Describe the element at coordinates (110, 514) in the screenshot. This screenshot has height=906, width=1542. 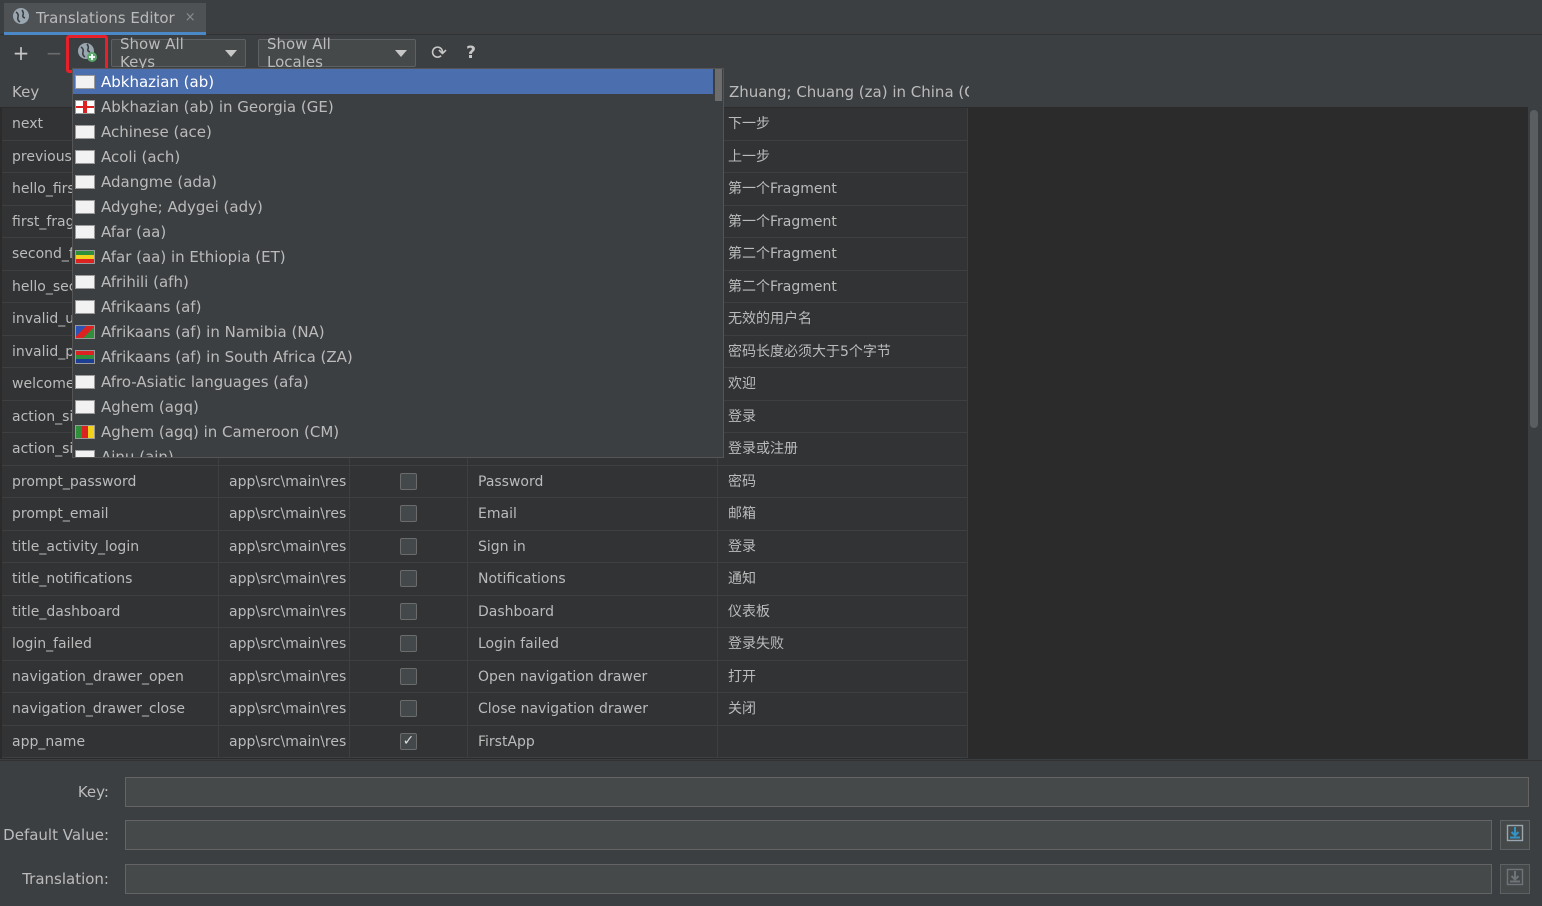
I see `key-cell: prompt_email` at that location.